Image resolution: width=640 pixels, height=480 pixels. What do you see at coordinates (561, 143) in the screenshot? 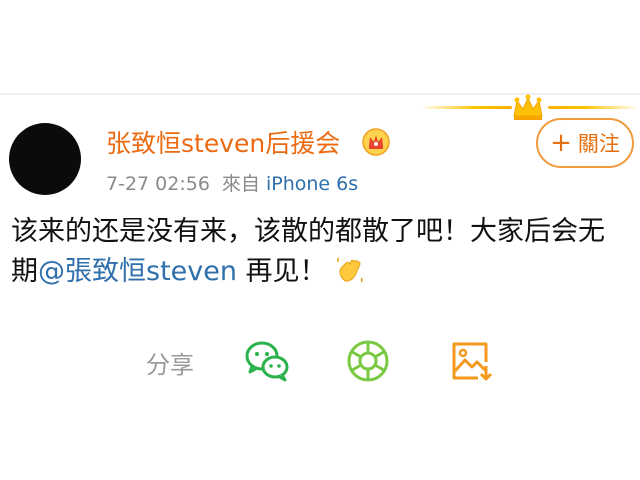
I see `plus-icon: +` at bounding box center [561, 143].